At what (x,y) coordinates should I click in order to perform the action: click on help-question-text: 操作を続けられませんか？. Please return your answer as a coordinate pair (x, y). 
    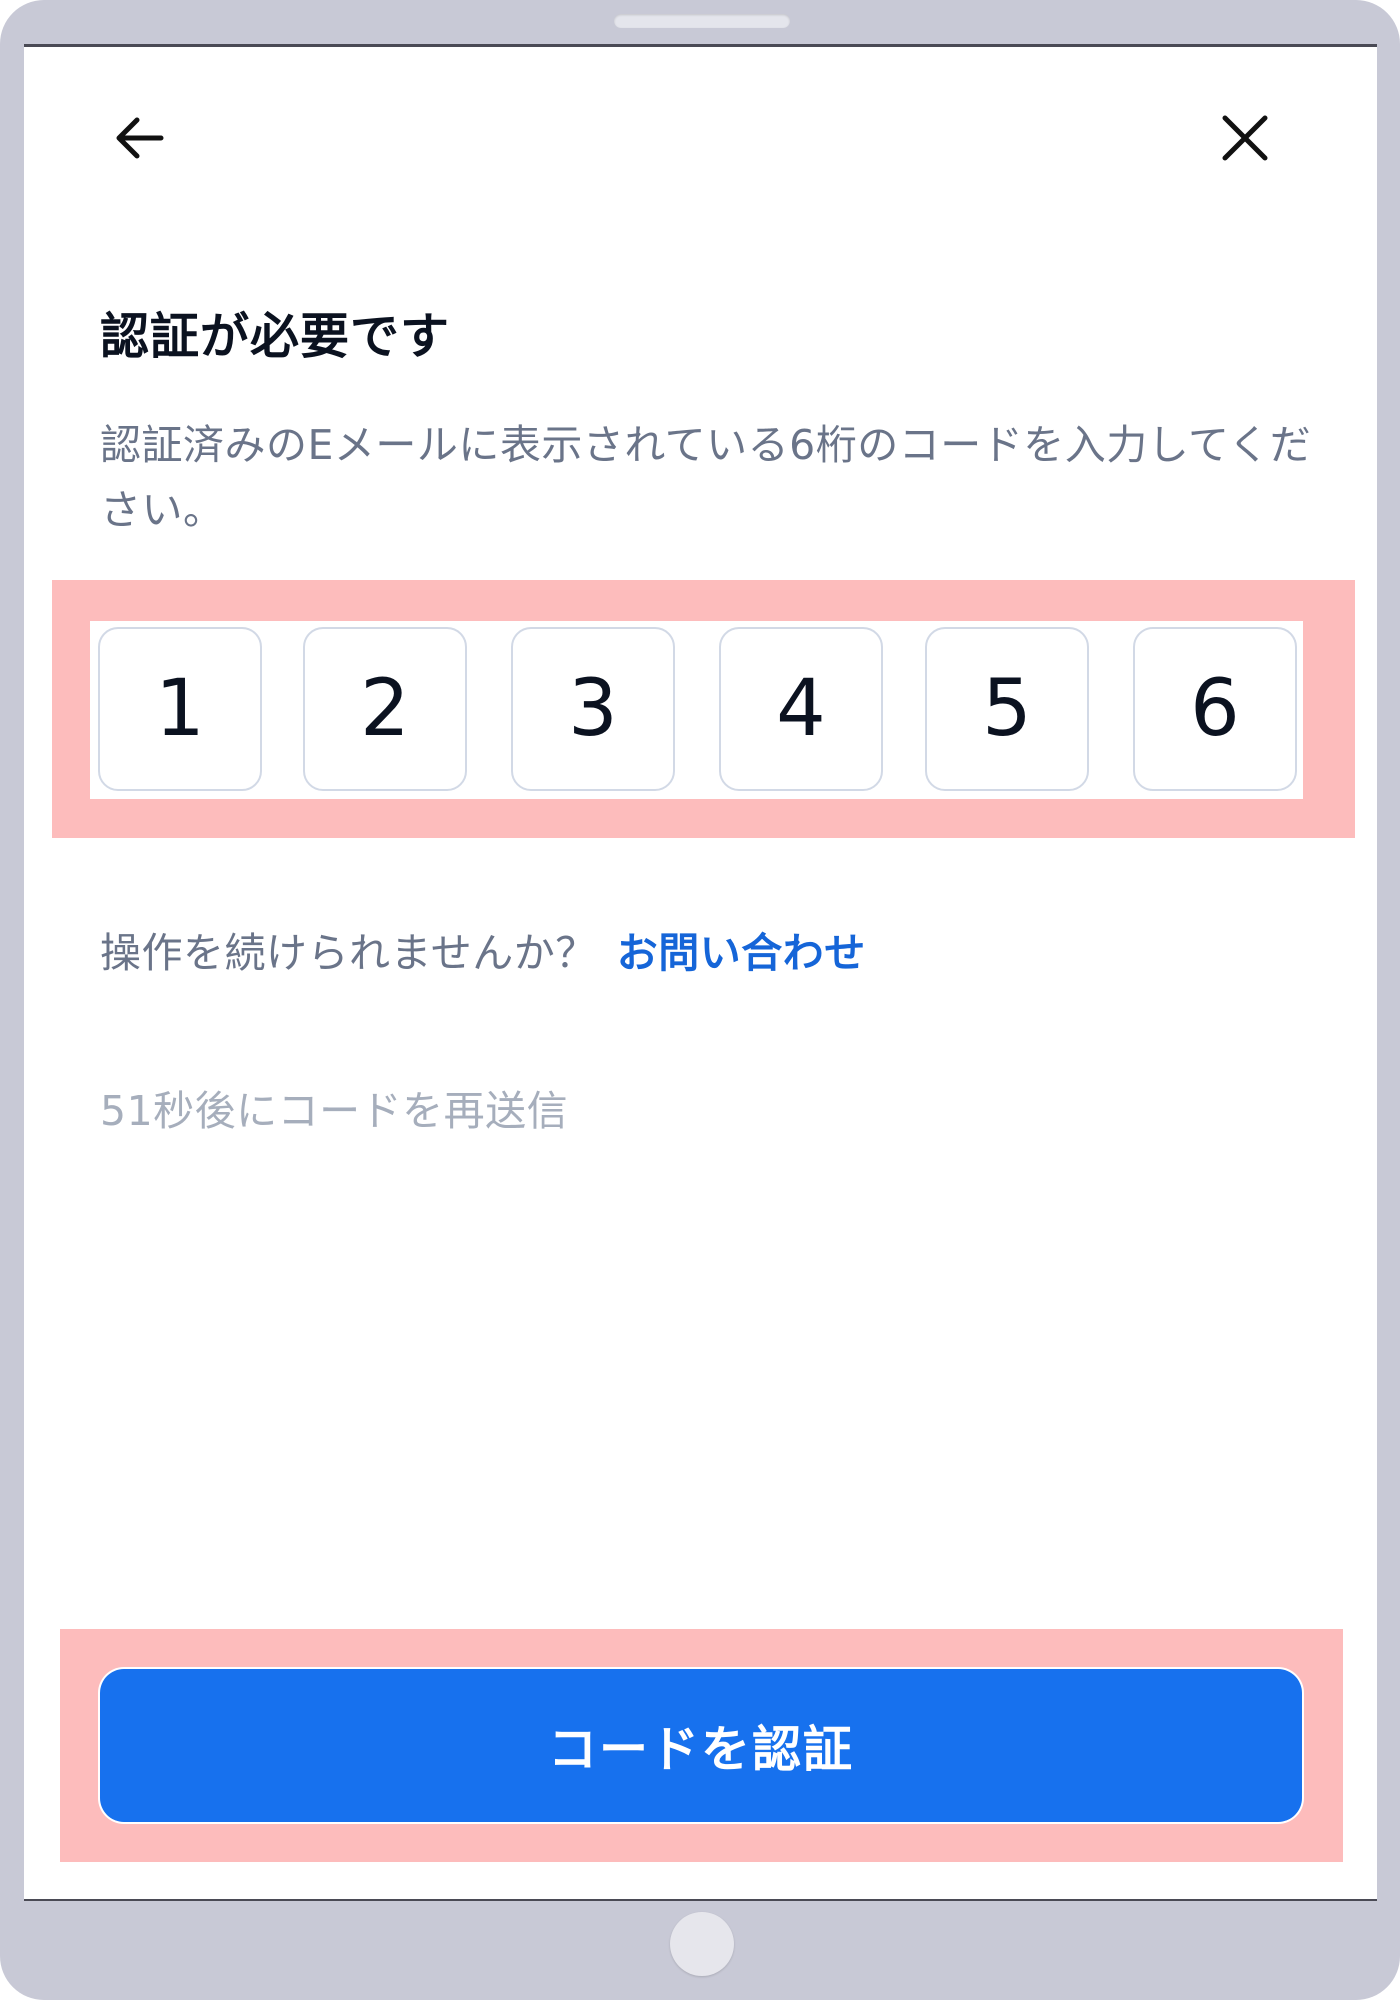
    Looking at the image, I should click on (348, 953).